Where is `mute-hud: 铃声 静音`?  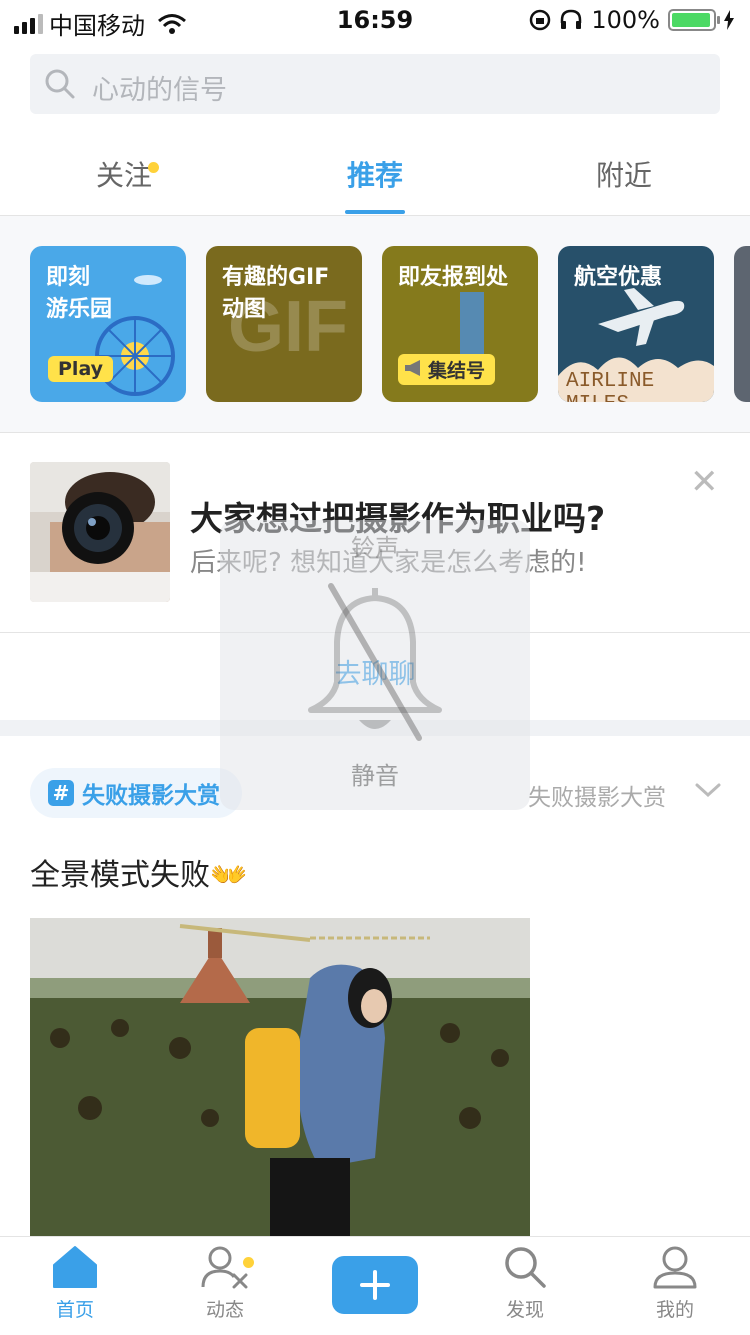
mute-hud: 铃声 静音 is located at coordinates (375, 665).